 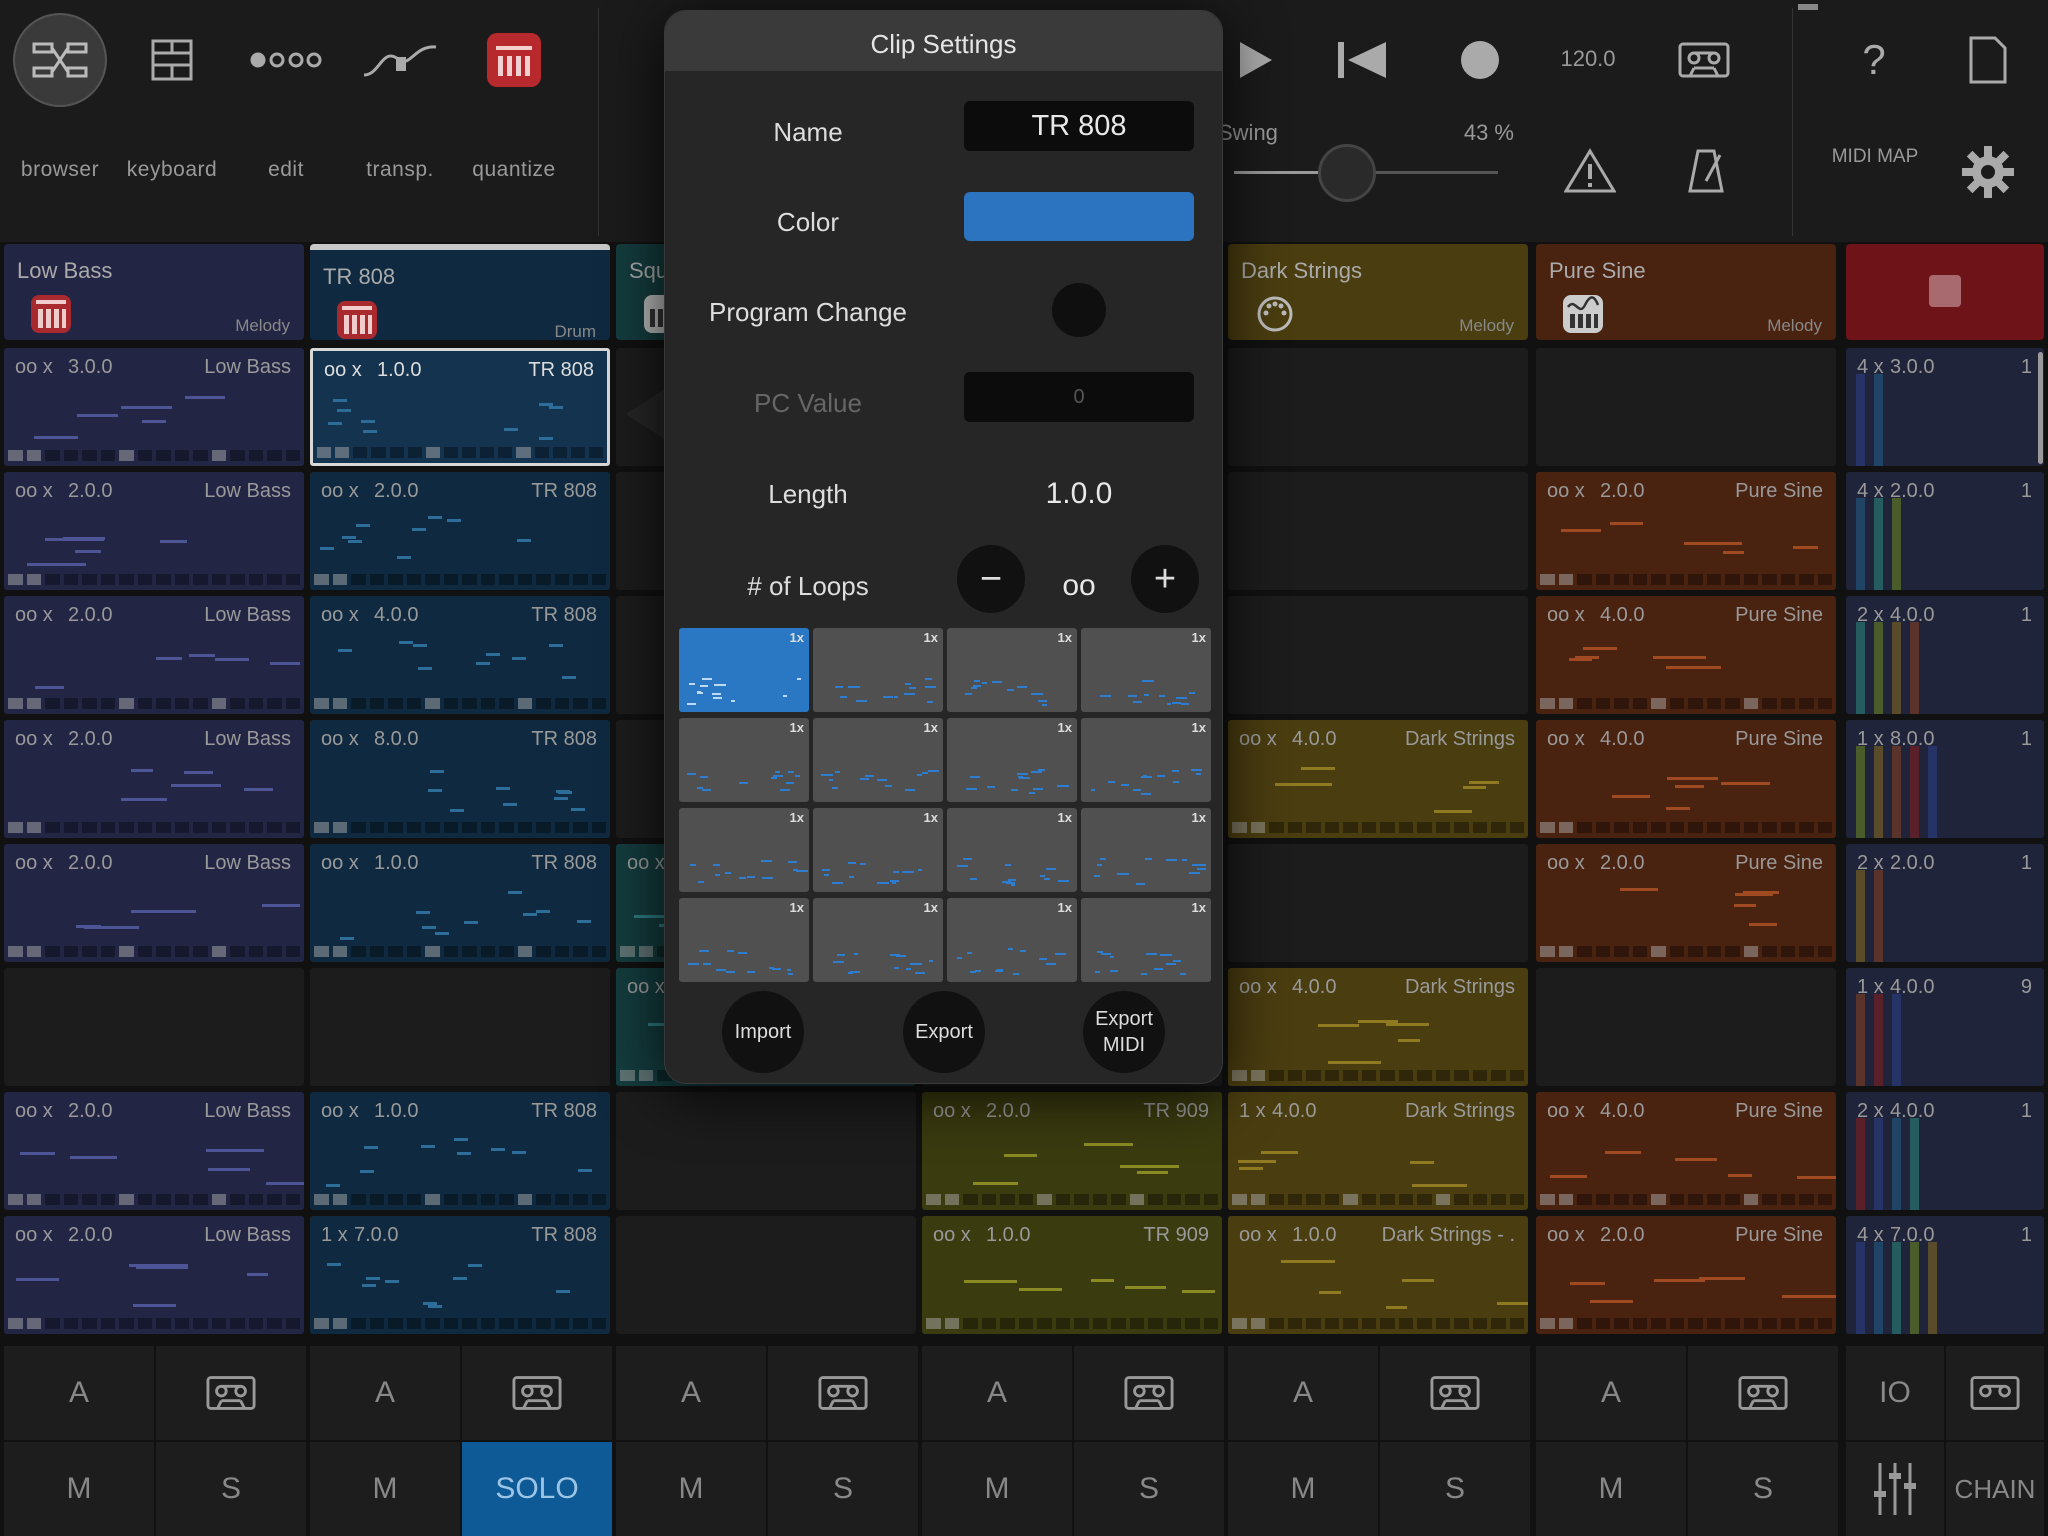 I want to click on quantize-button: quantize, so click(x=514, y=121).